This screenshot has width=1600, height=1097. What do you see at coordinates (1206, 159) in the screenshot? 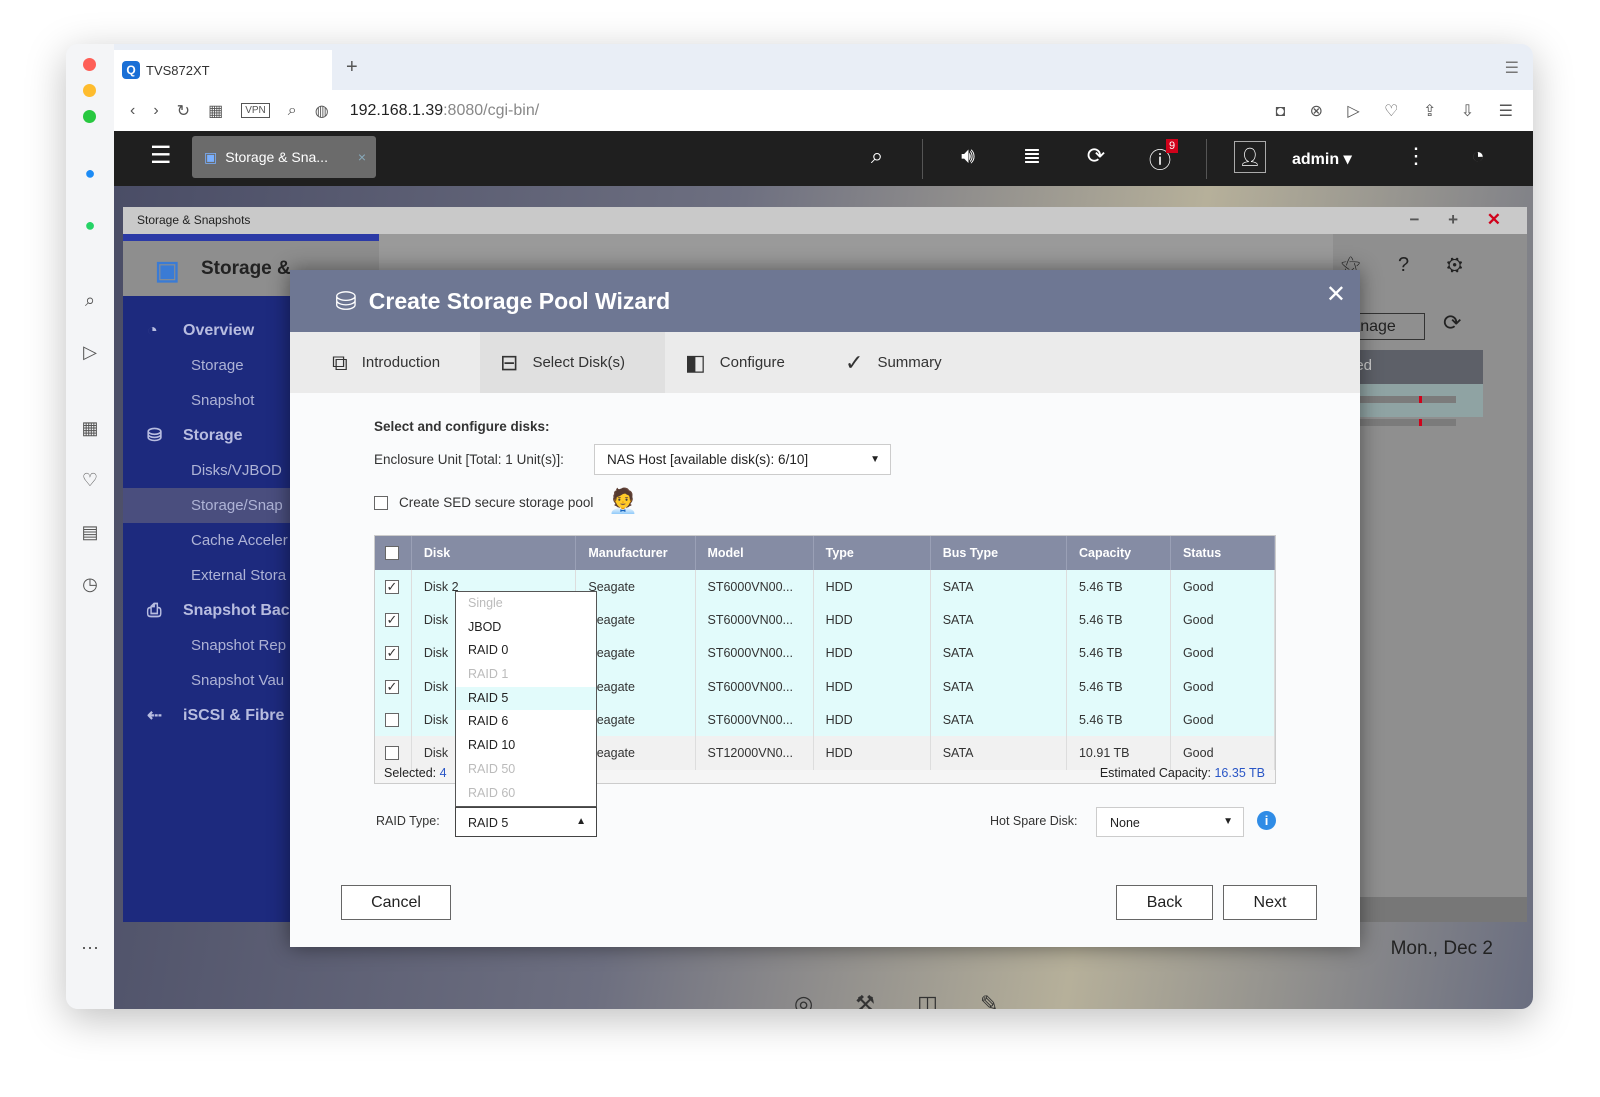
I see `divider` at bounding box center [1206, 159].